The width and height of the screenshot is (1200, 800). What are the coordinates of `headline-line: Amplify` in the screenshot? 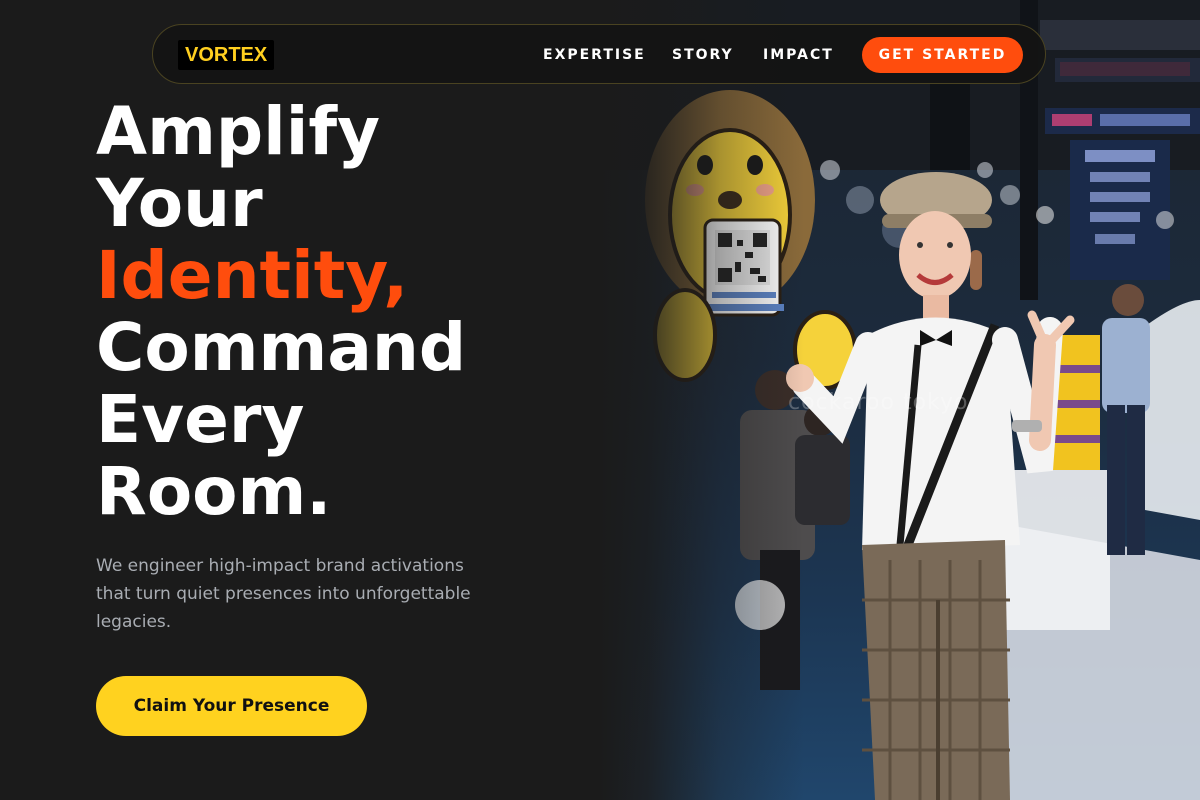 It's located at (238, 131).